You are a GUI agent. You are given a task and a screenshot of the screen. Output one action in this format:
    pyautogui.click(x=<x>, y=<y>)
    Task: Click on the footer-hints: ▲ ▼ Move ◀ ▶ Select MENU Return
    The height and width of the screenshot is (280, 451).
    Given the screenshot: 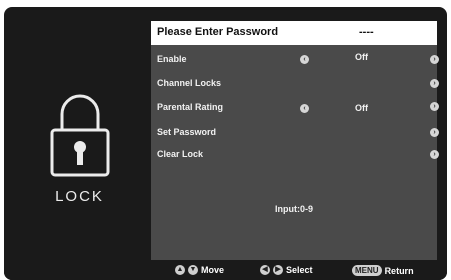 What is the action you would take?
    pyautogui.click(x=225, y=270)
    